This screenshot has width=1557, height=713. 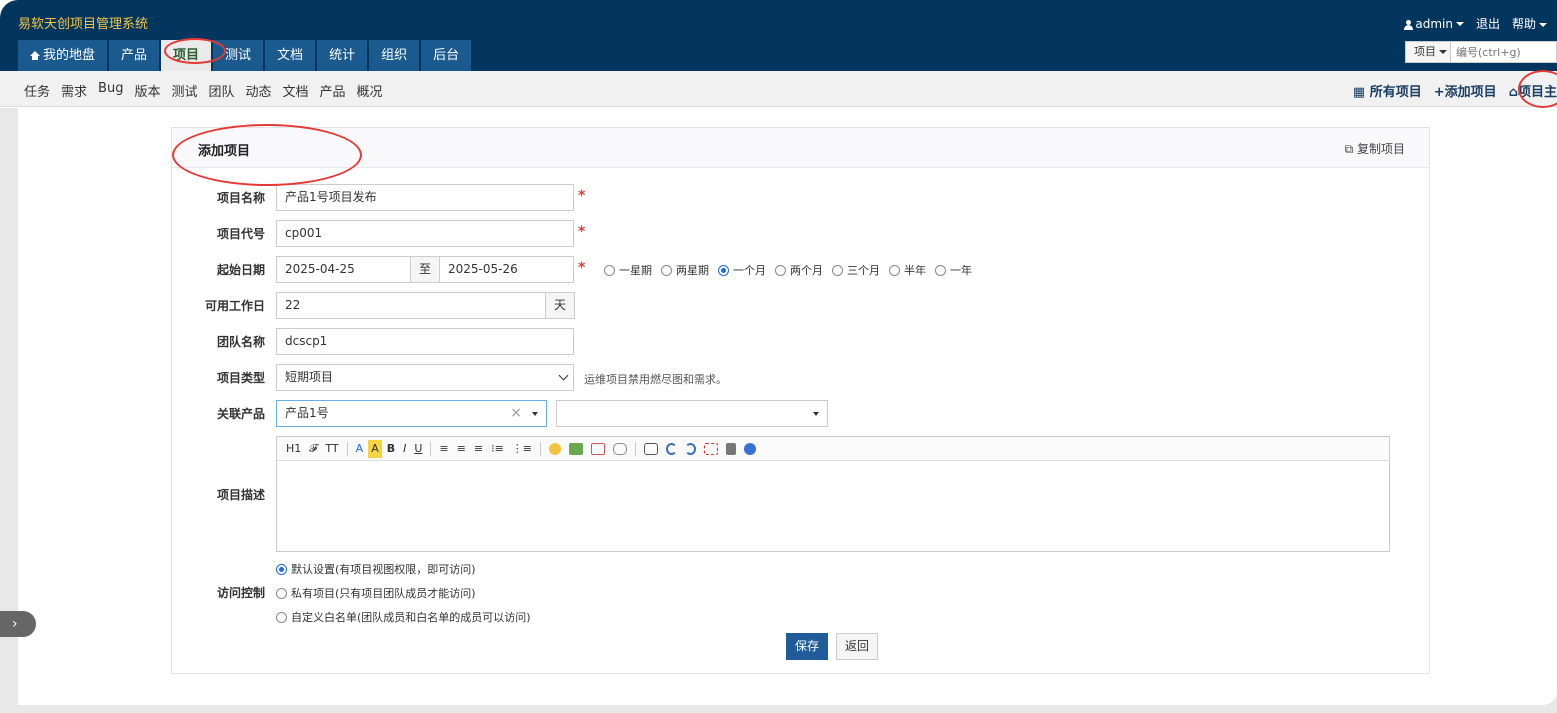 What do you see at coordinates (749, 270) in the screenshot?
I see `duration-option-label: 一个月` at bounding box center [749, 270].